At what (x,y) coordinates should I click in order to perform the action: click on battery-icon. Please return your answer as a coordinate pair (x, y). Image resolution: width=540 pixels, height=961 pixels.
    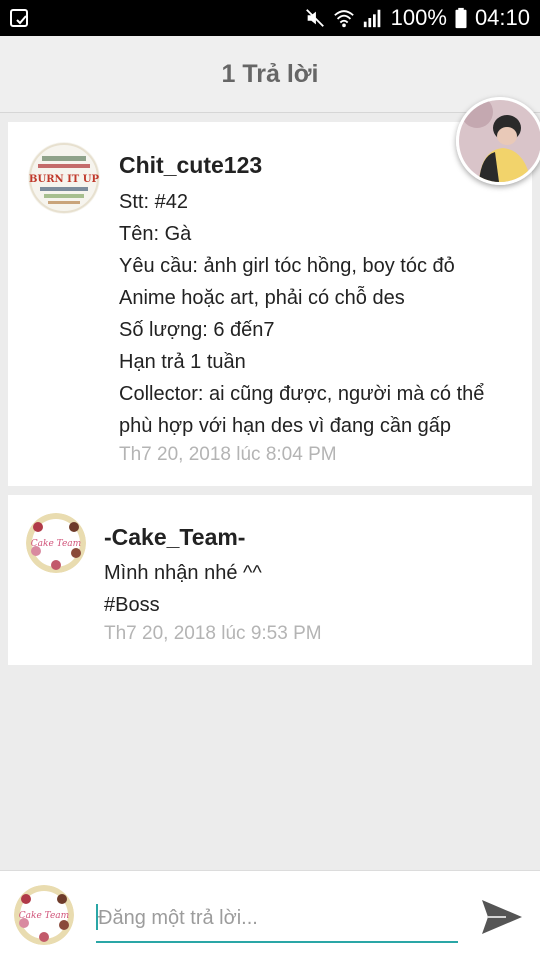
    Looking at the image, I should click on (461, 18).